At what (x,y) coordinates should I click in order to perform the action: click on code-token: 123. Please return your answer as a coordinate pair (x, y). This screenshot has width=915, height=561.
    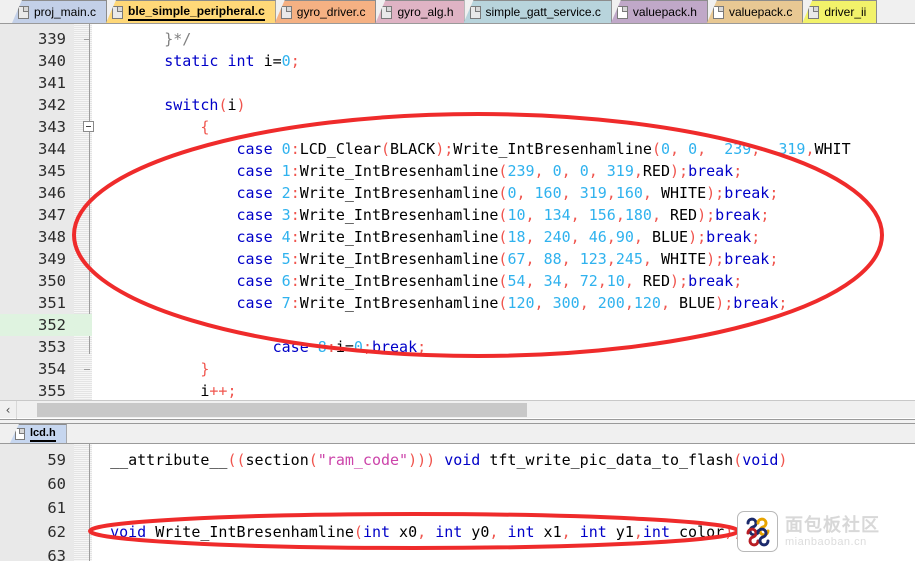
    Looking at the image, I should click on (593, 259).